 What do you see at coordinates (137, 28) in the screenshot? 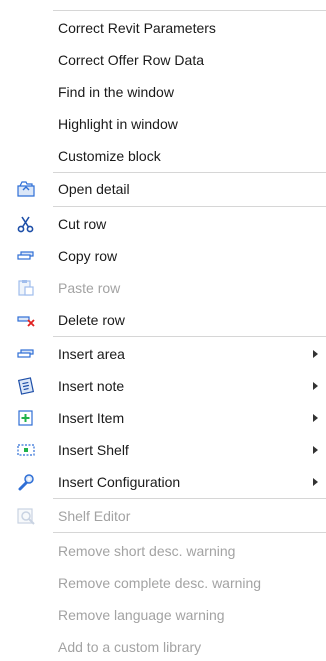
I see `menu-item-label: Correct Revit Parameters` at bounding box center [137, 28].